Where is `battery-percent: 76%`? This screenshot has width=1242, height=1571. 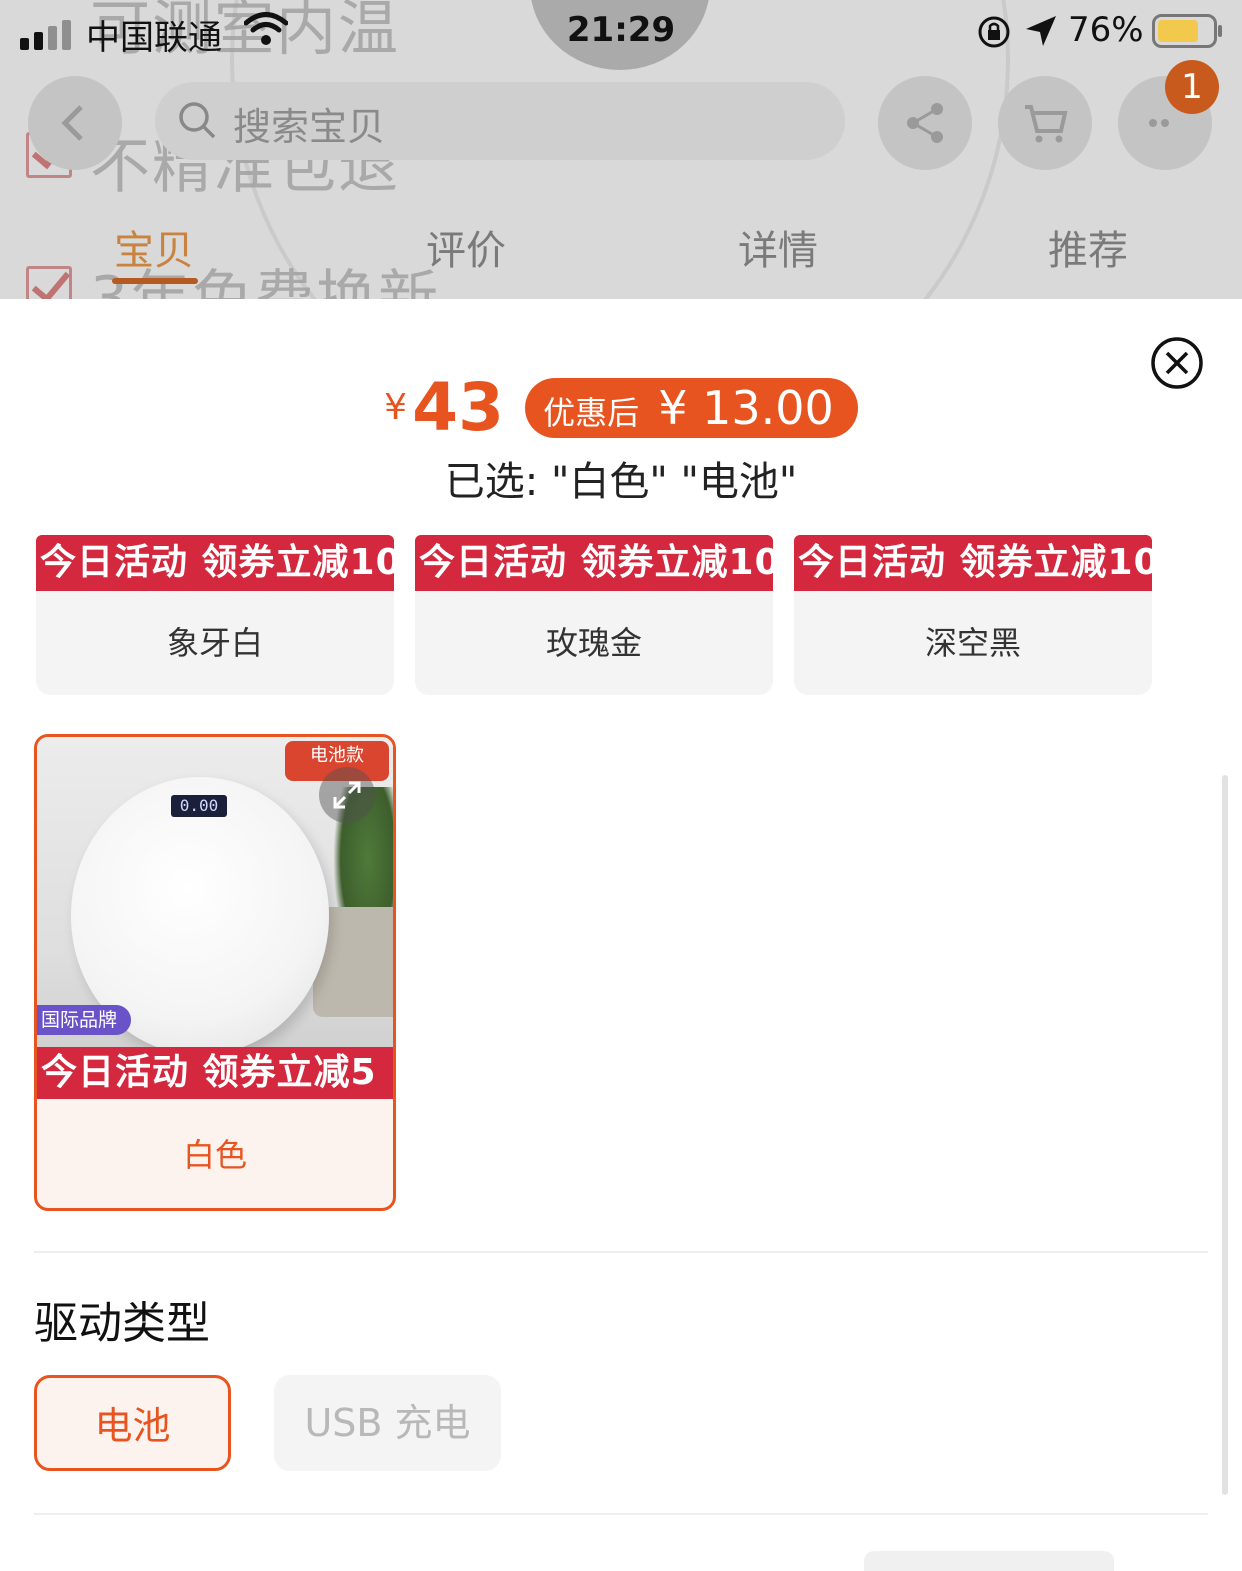 battery-percent: 76% is located at coordinates (1106, 30).